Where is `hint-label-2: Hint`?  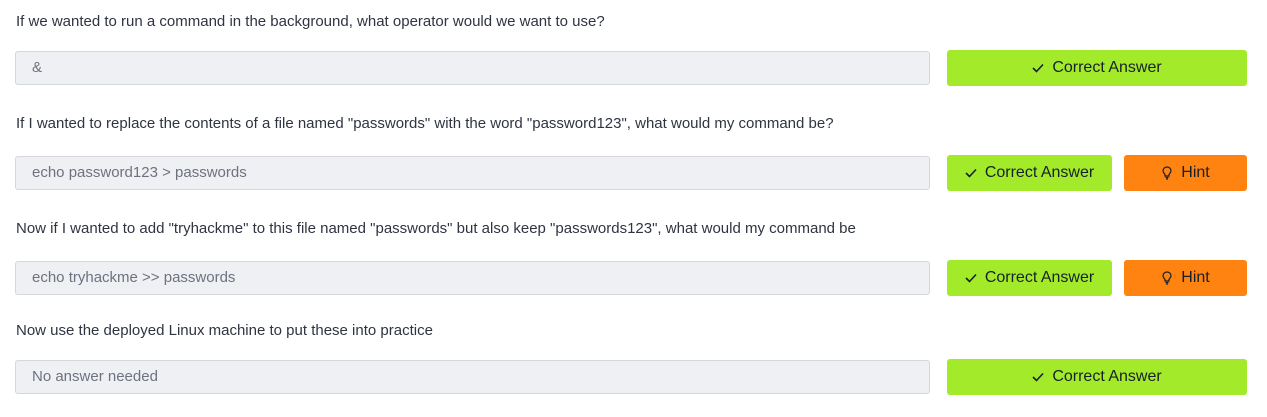
hint-label-2: Hint is located at coordinates (1195, 172).